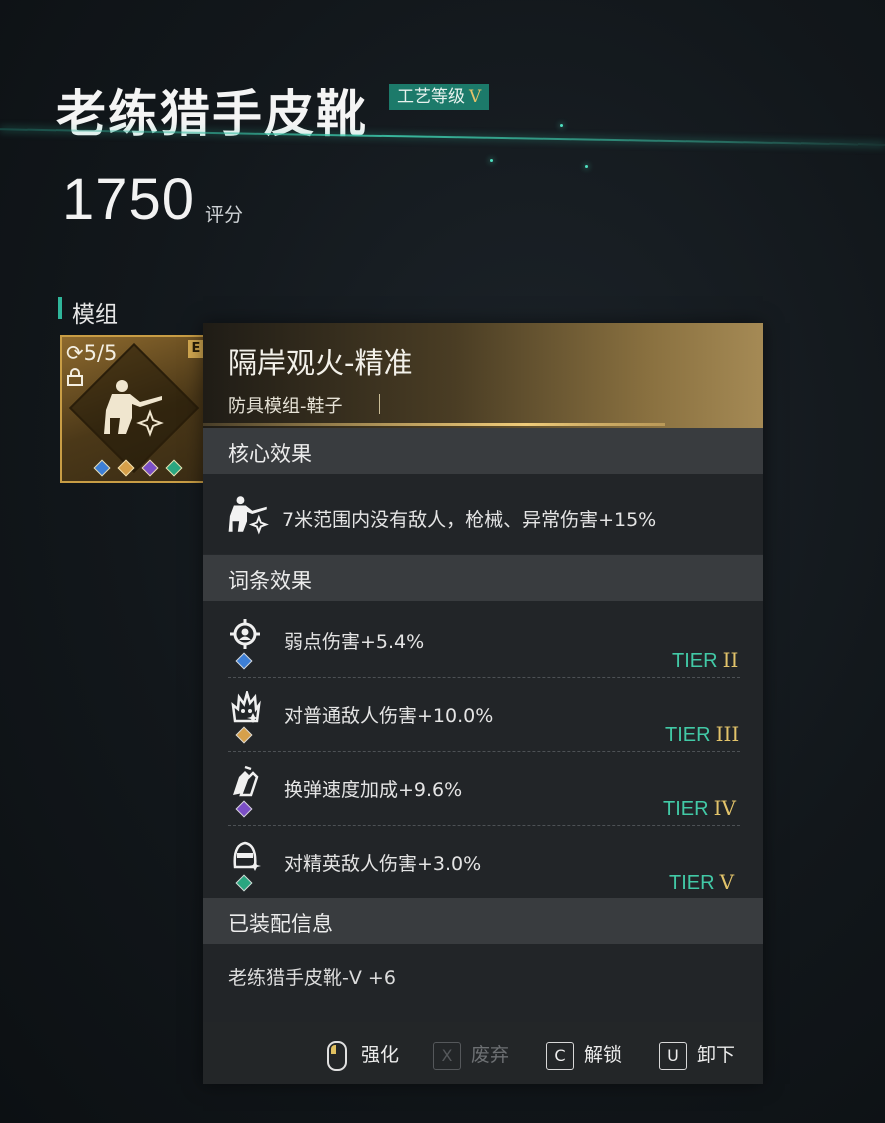 The image size is (885, 1123). I want to click on gear-score-unit: 评分, so click(224, 215).